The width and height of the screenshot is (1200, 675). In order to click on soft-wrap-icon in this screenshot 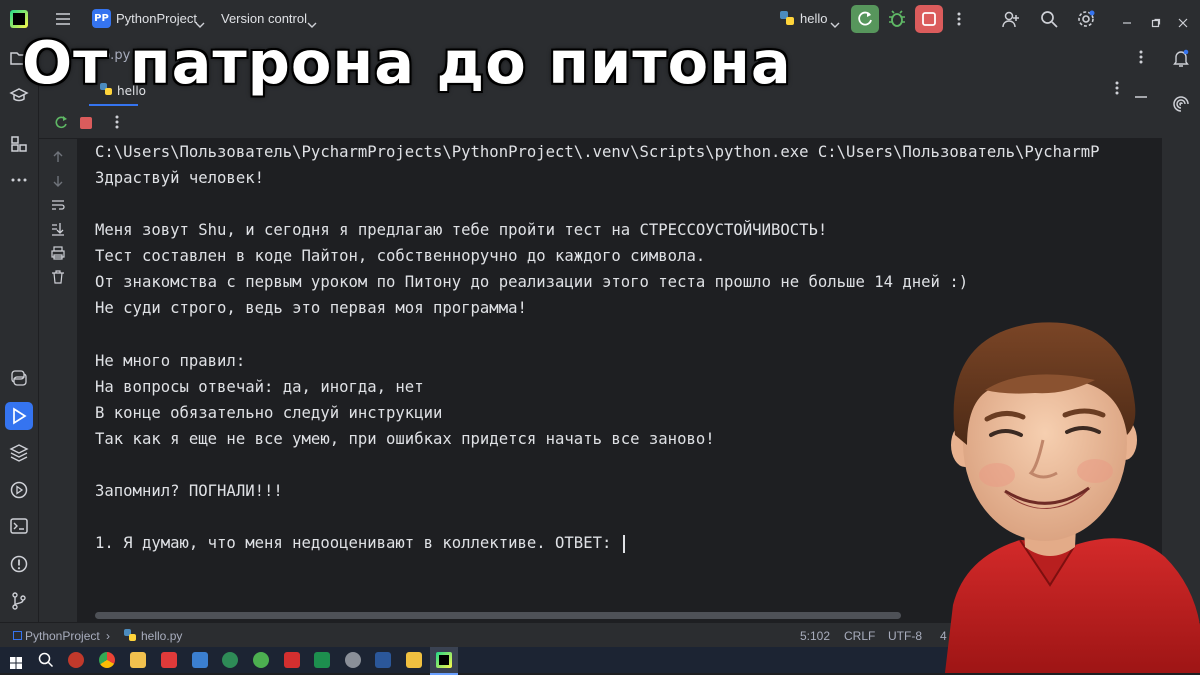, I will do `click(58, 206)`.